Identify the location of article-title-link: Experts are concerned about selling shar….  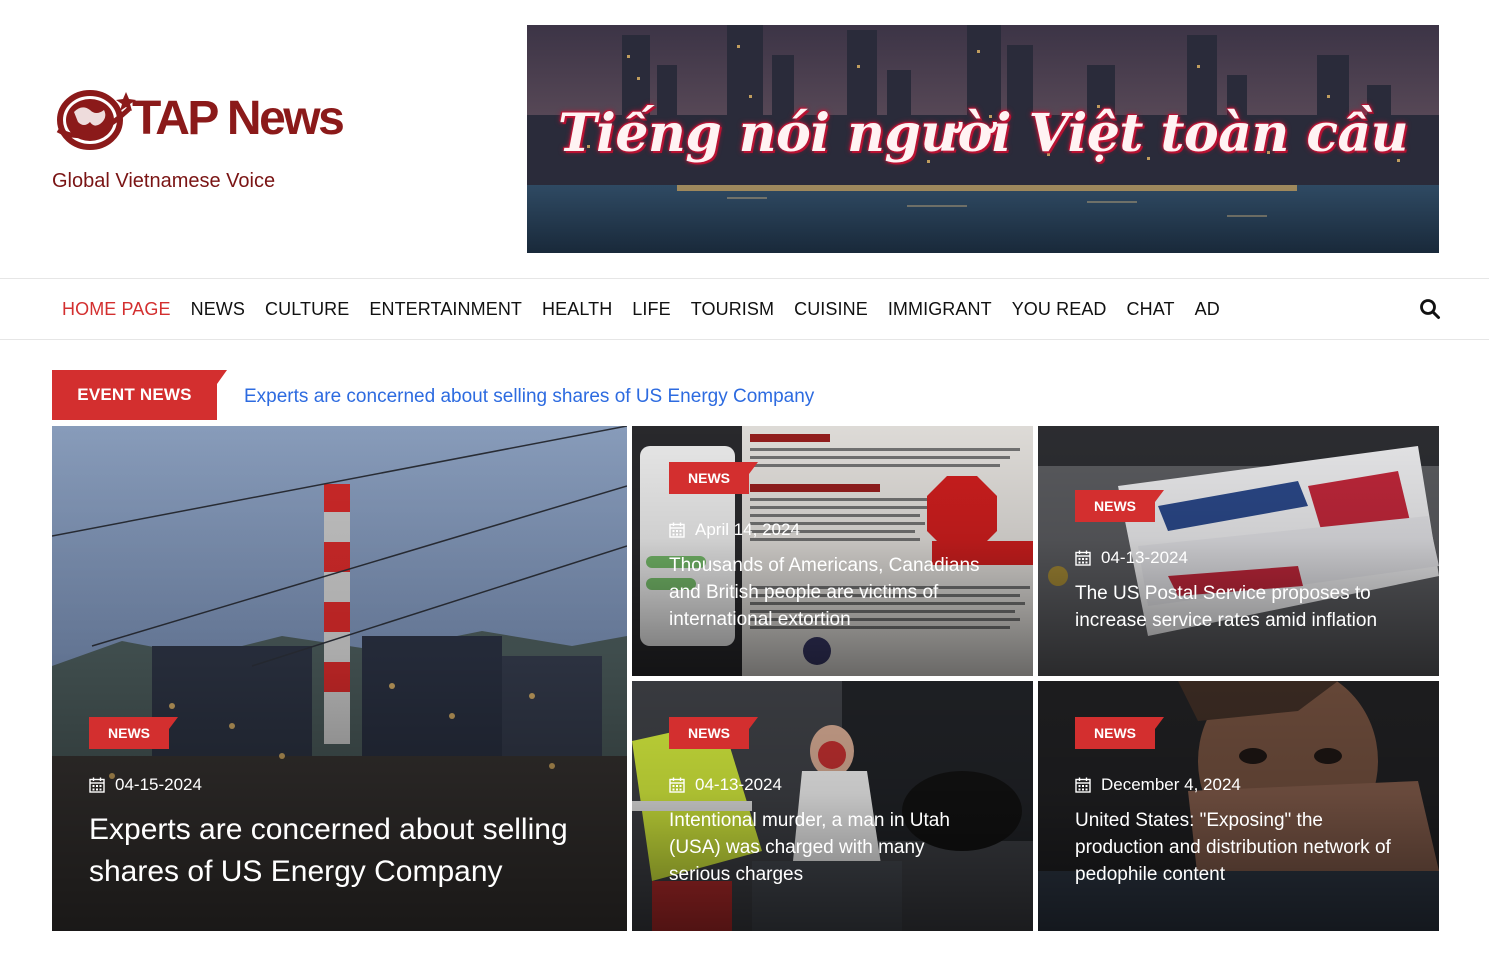
(339, 851).